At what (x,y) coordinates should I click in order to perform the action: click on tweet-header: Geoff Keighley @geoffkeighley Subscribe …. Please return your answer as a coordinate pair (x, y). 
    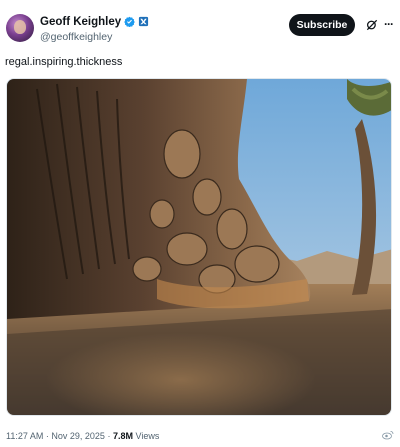
    Looking at the image, I should click on (200, 29).